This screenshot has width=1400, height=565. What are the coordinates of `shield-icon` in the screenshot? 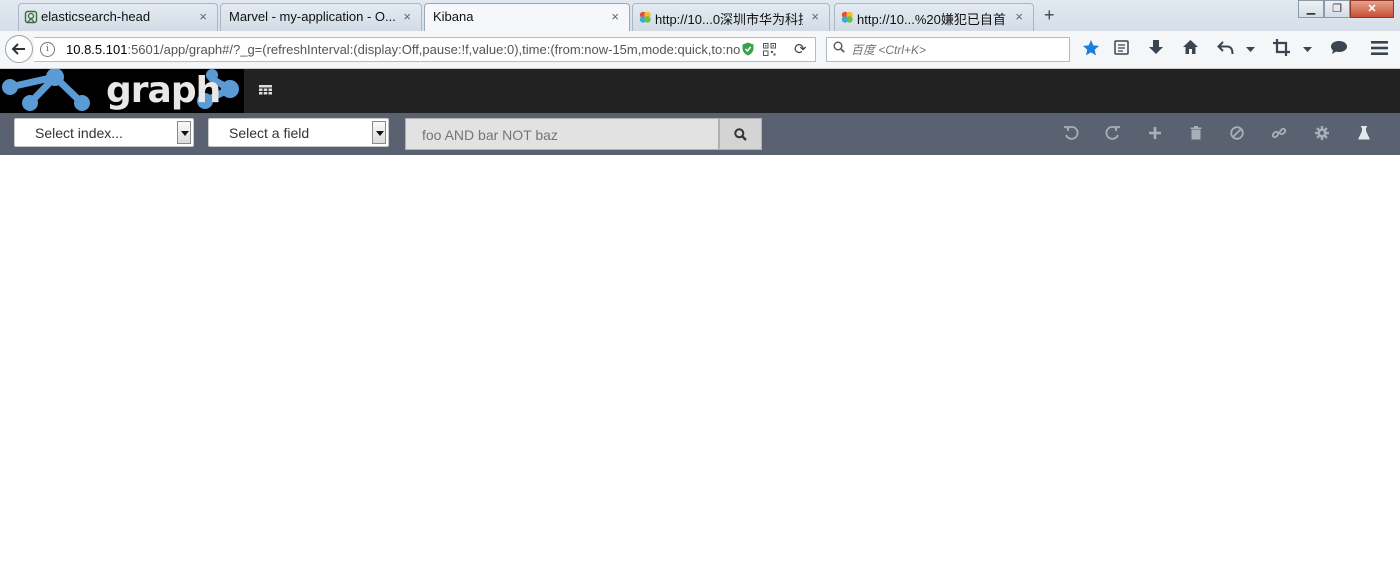 It's located at (748, 49).